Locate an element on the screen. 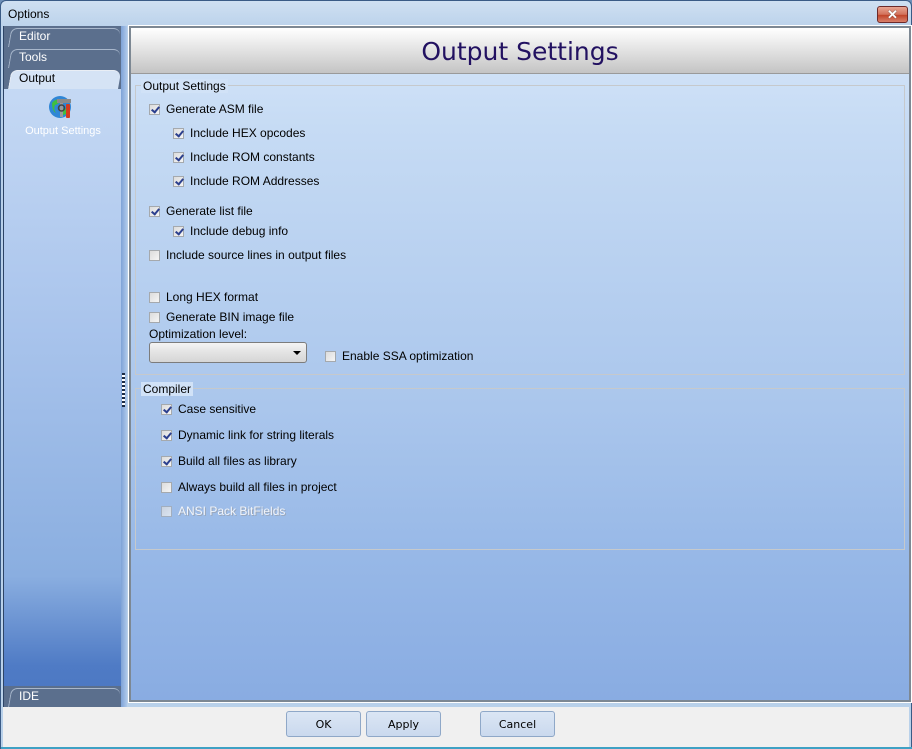 Image resolution: width=912 pixels, height=749 pixels. cancel-button: Cancel is located at coordinates (517, 724).